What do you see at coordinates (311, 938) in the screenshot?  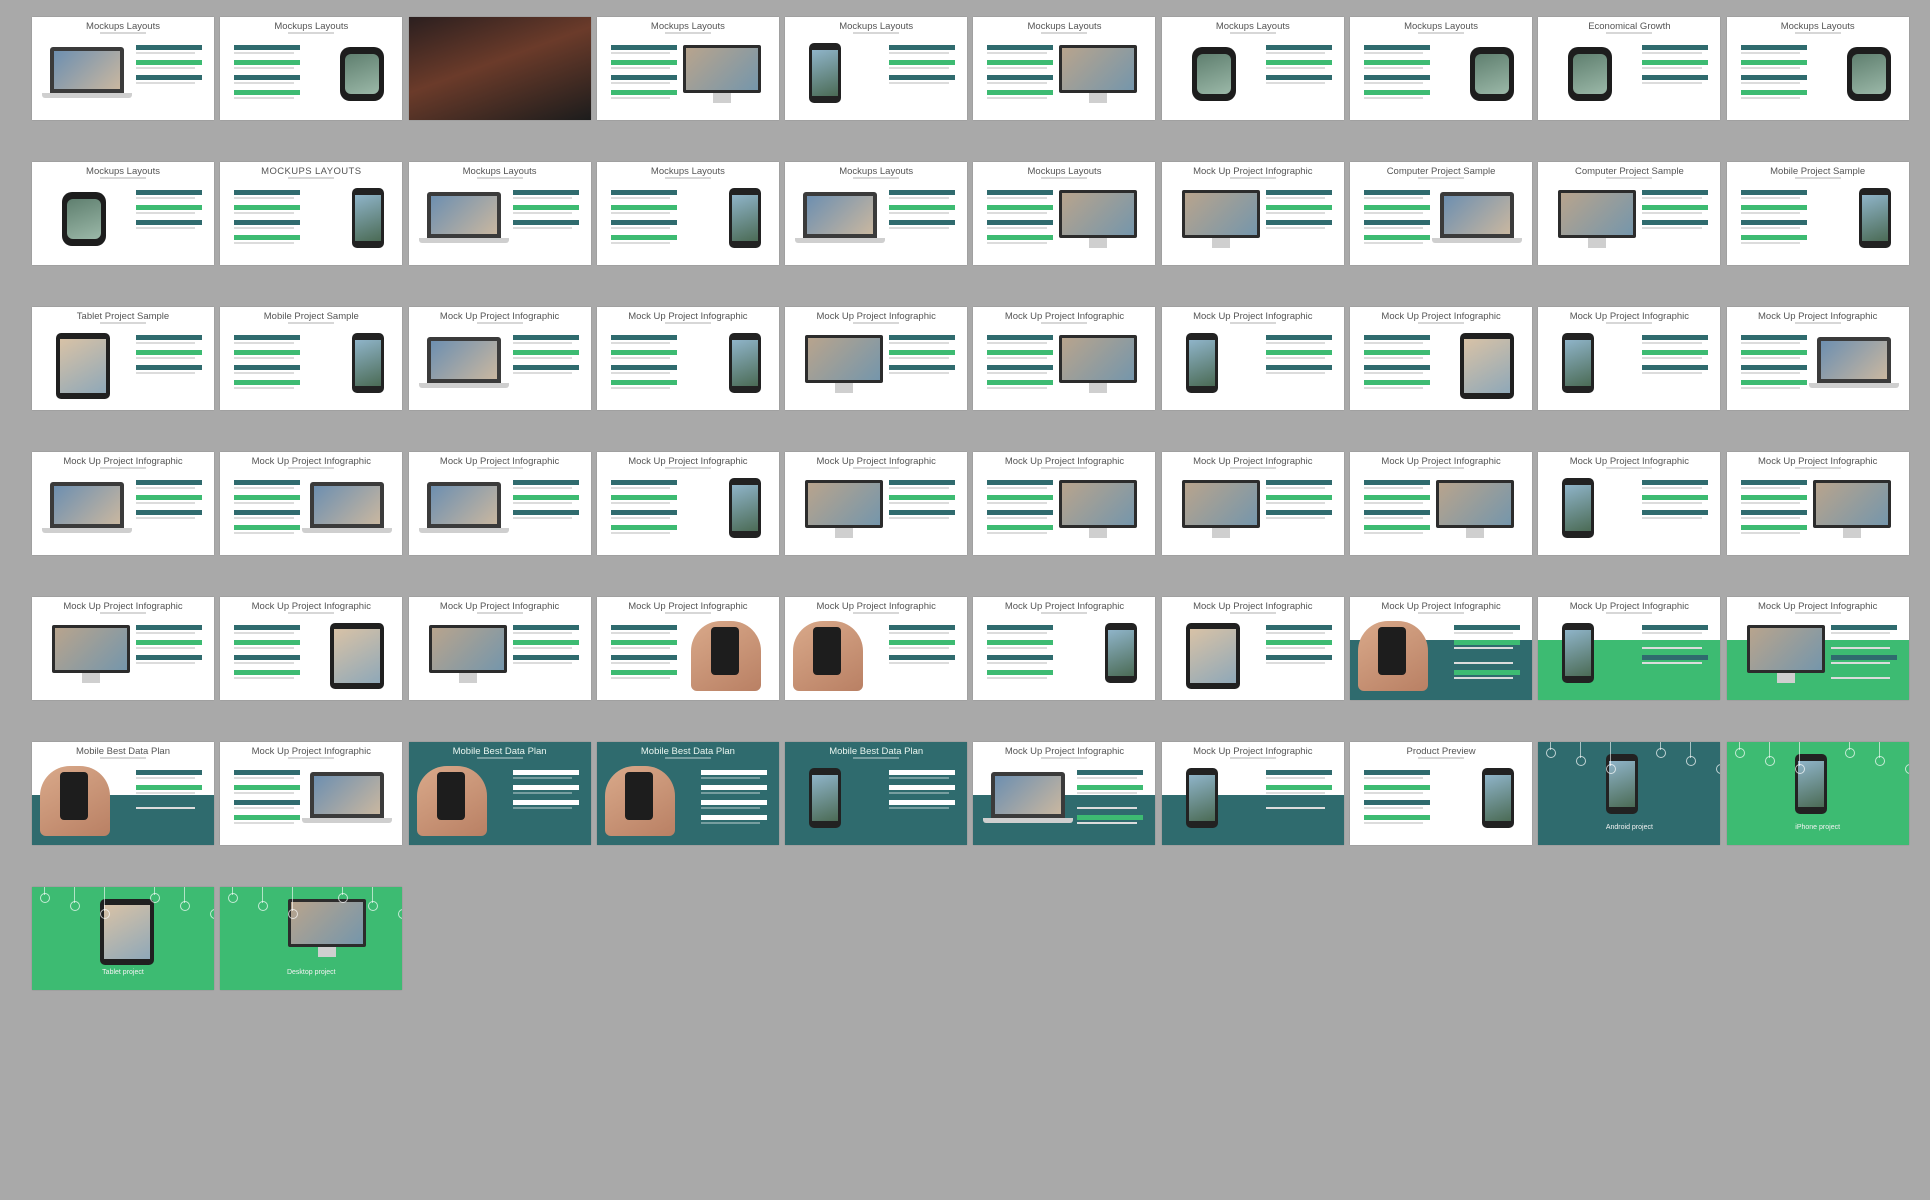 I see `slide-thumbnail: Desktop project` at bounding box center [311, 938].